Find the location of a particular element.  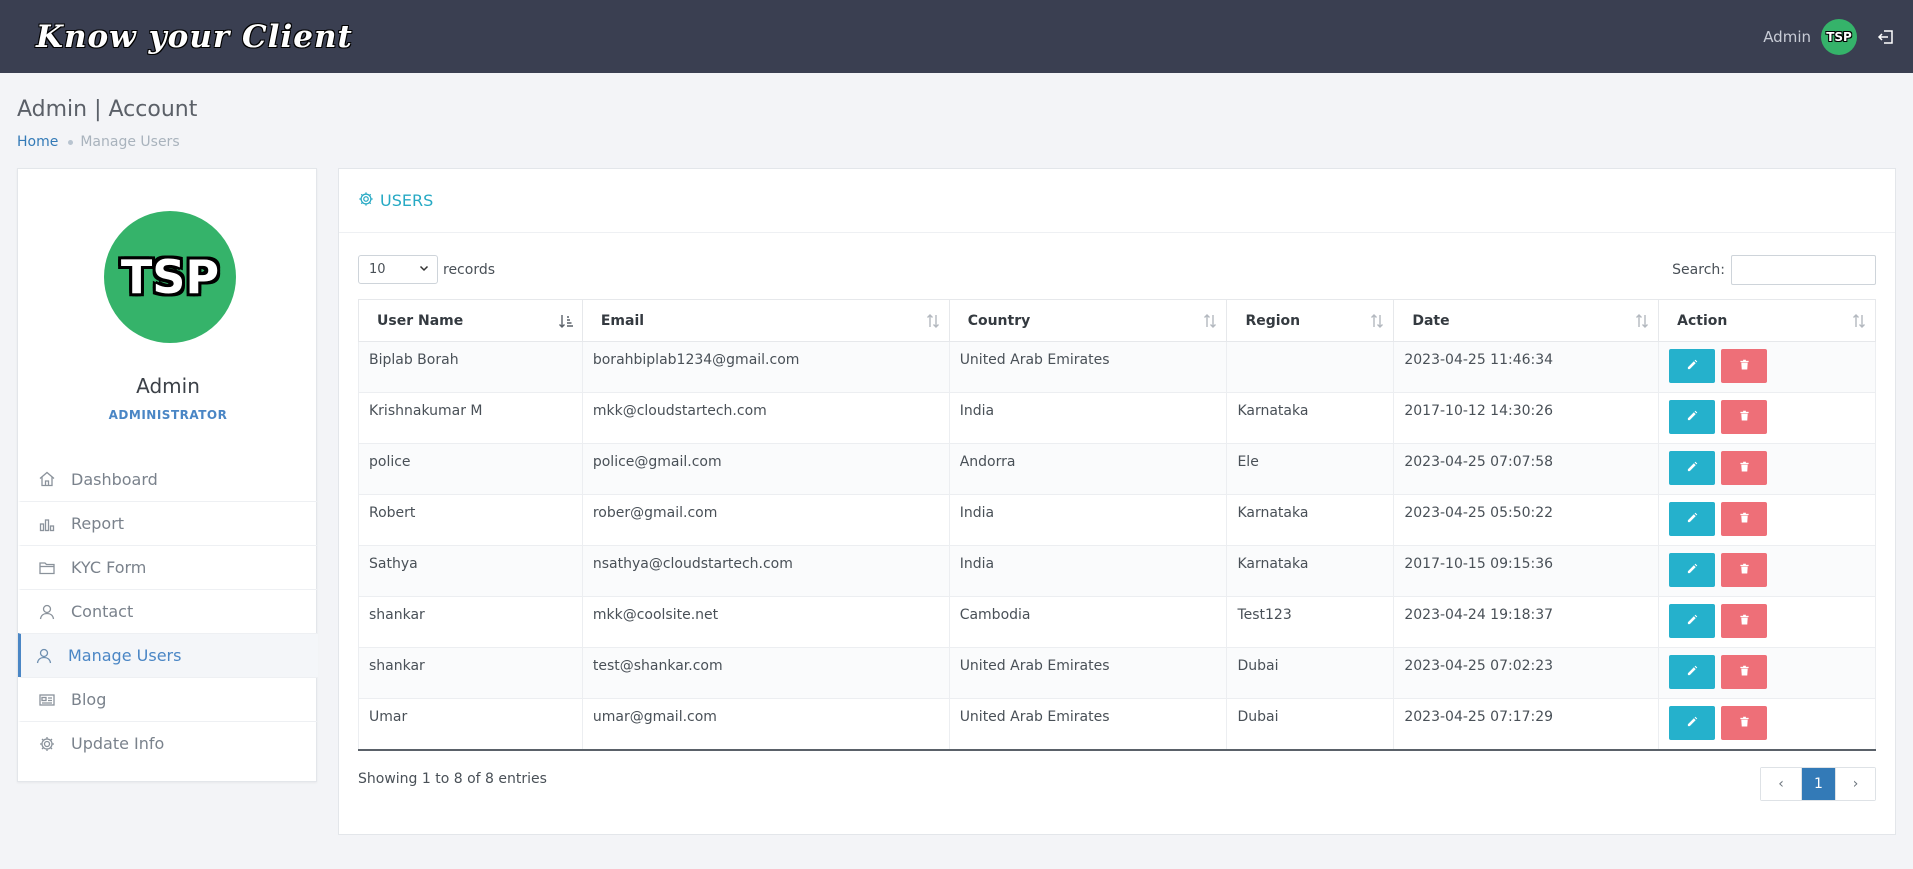

search-control: Search: is located at coordinates (1774, 270).